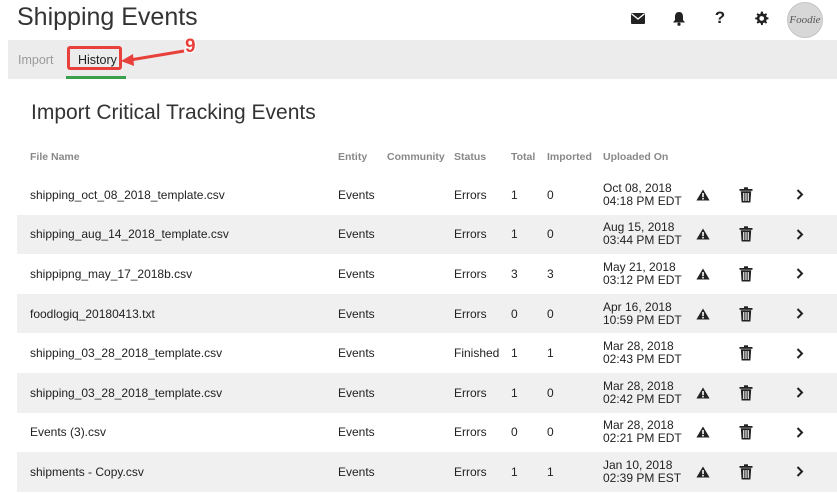 The image size is (837, 493). What do you see at coordinates (87, 471) in the screenshot?
I see `file-name: shipments - Copy.csv` at bounding box center [87, 471].